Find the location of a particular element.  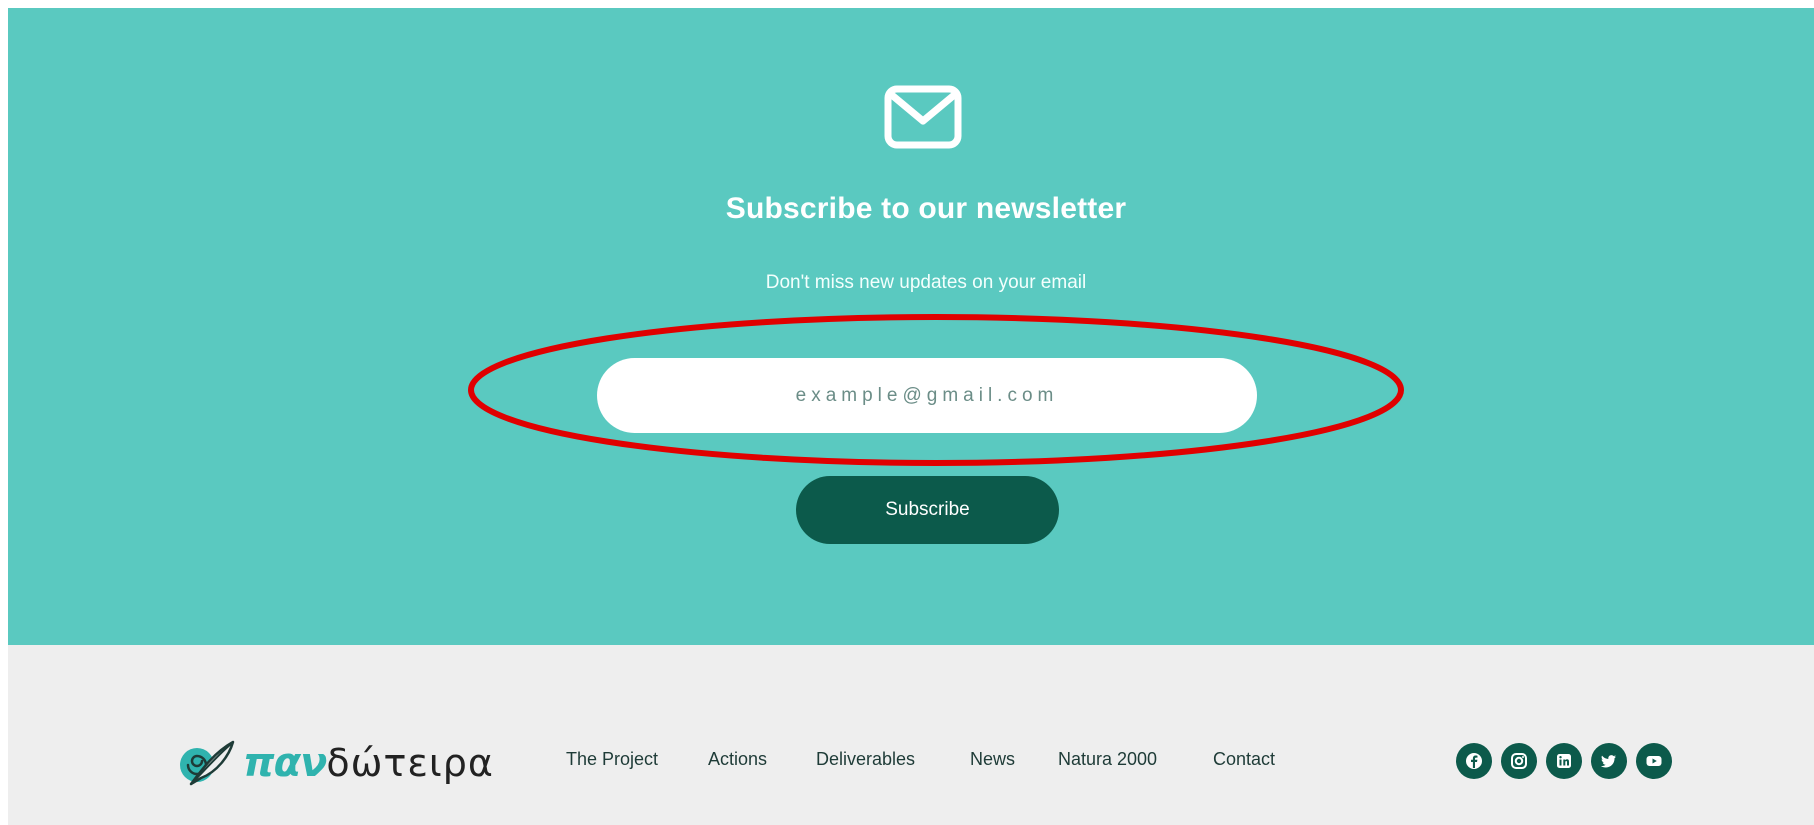

email-input is located at coordinates (927, 395).